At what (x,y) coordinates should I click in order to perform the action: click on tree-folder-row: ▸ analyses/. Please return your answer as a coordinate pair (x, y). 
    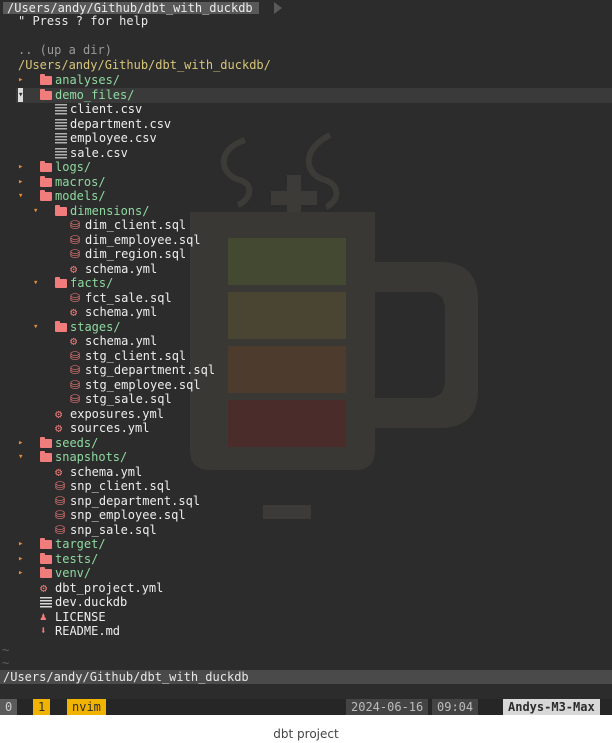
    Looking at the image, I should click on (306, 80).